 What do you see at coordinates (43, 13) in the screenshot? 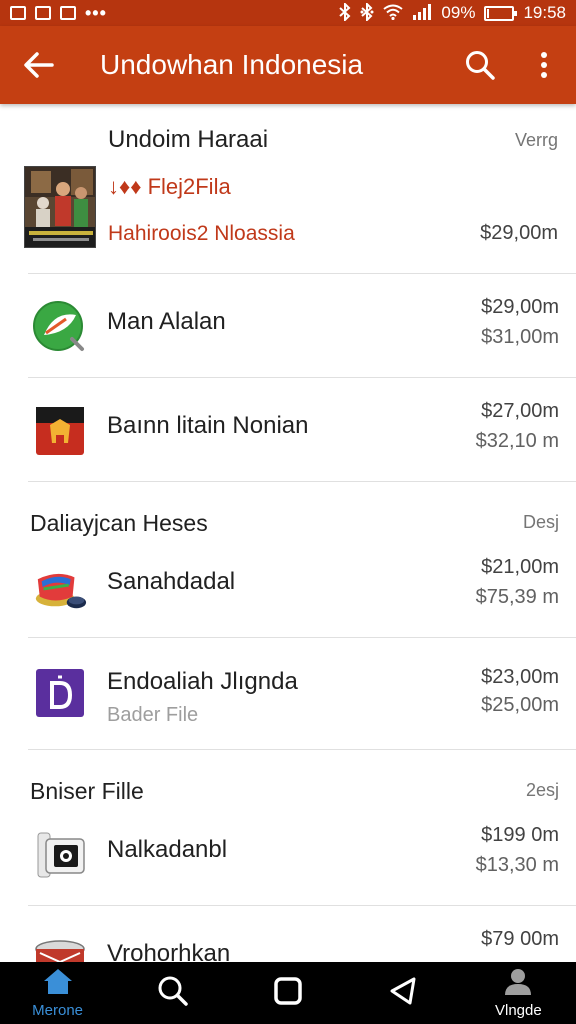
I see `gallery-icon` at bounding box center [43, 13].